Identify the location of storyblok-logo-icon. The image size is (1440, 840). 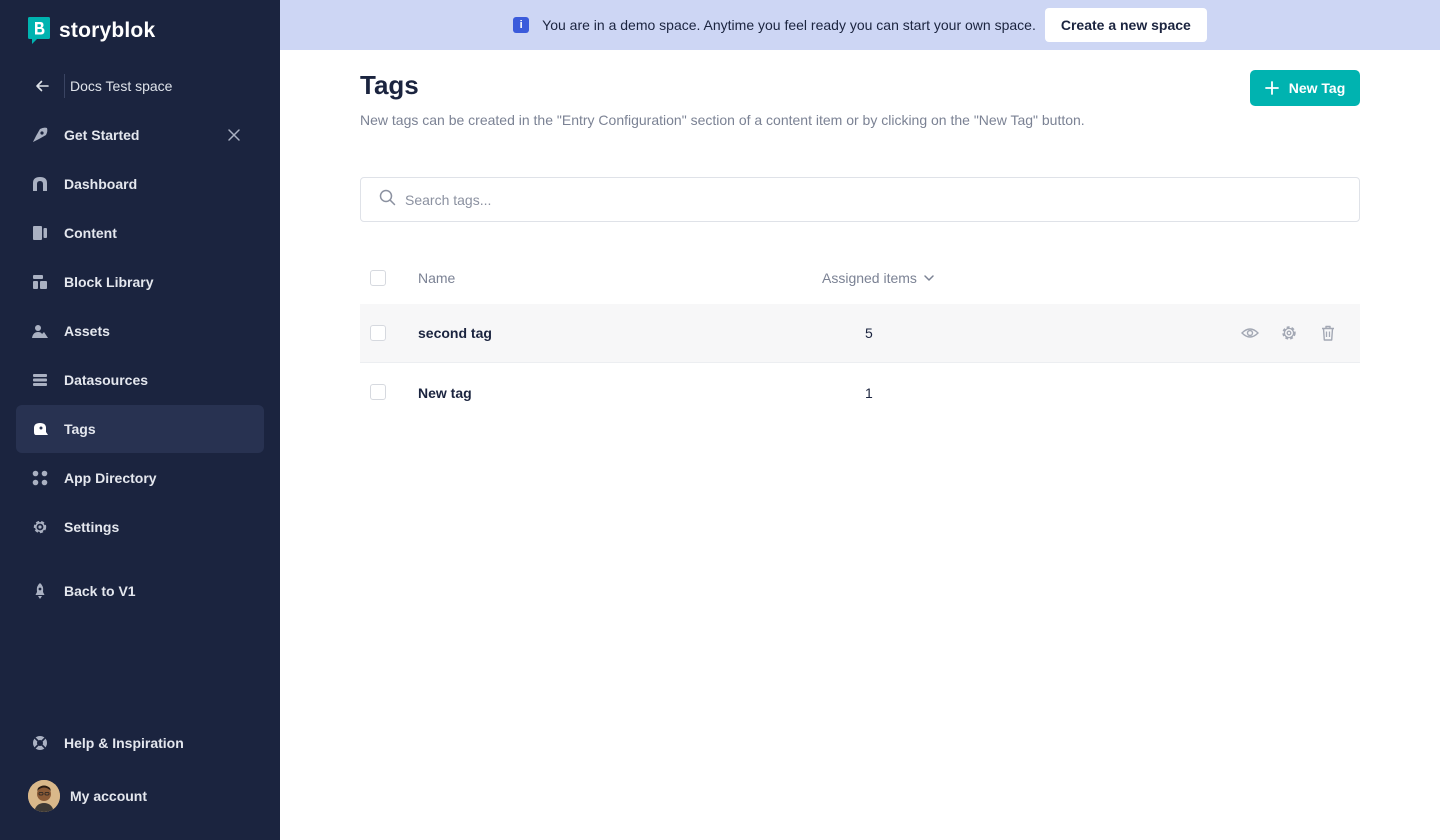
(39, 30).